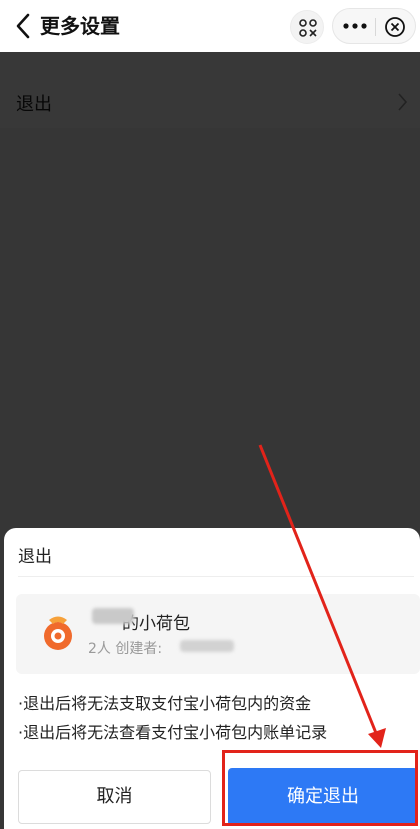  Describe the element at coordinates (173, 732) in the screenshot. I see `warning-note: ·退出后将无法查看支付宝小荷包内账单记录` at that location.